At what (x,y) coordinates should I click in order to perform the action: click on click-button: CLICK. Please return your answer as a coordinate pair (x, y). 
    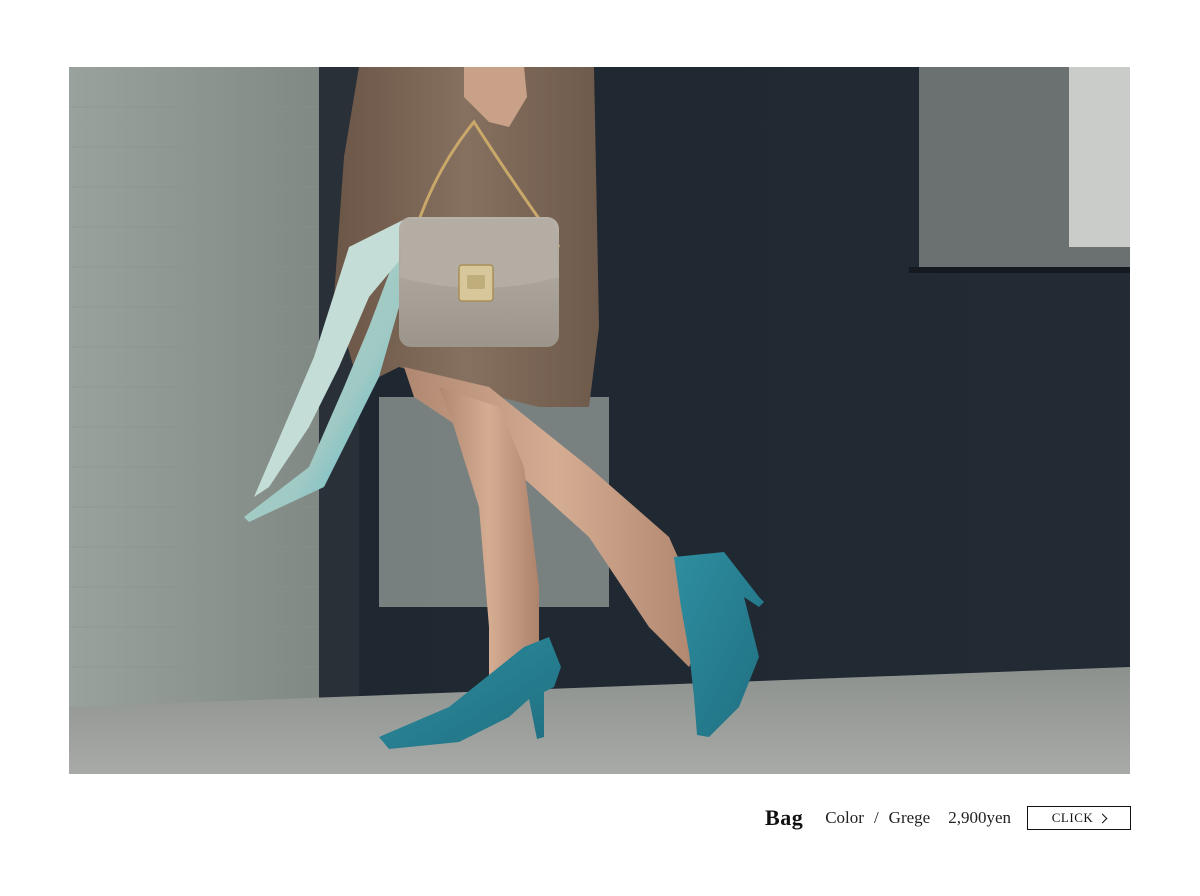
    Looking at the image, I should click on (1079, 818).